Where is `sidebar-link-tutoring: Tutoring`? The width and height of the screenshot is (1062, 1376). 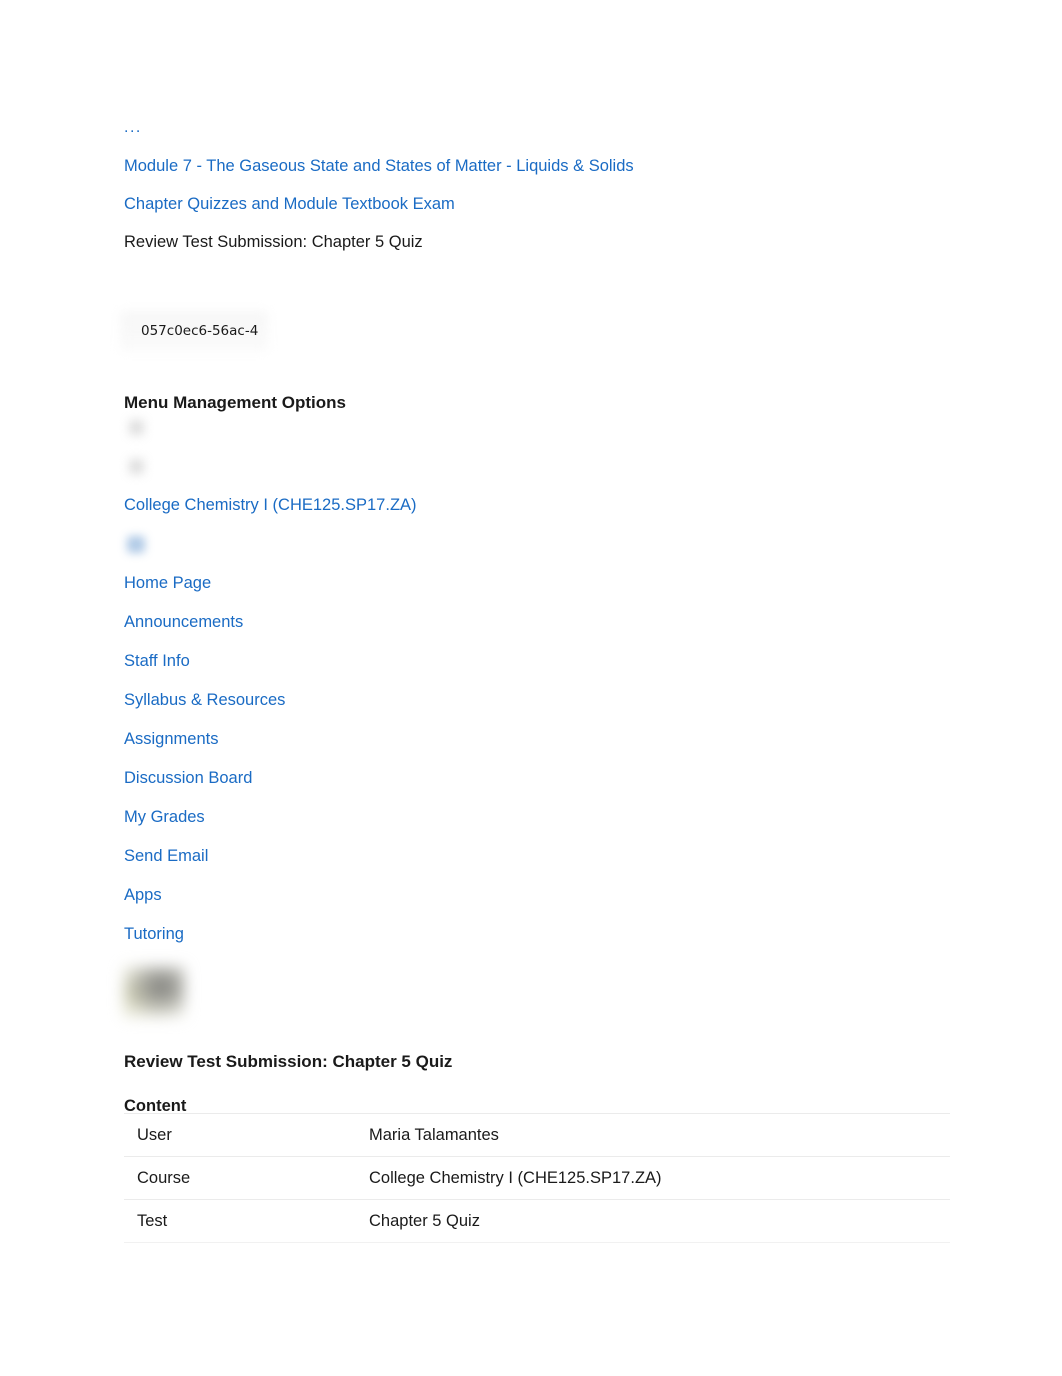 sidebar-link-tutoring: Tutoring is located at coordinates (154, 934).